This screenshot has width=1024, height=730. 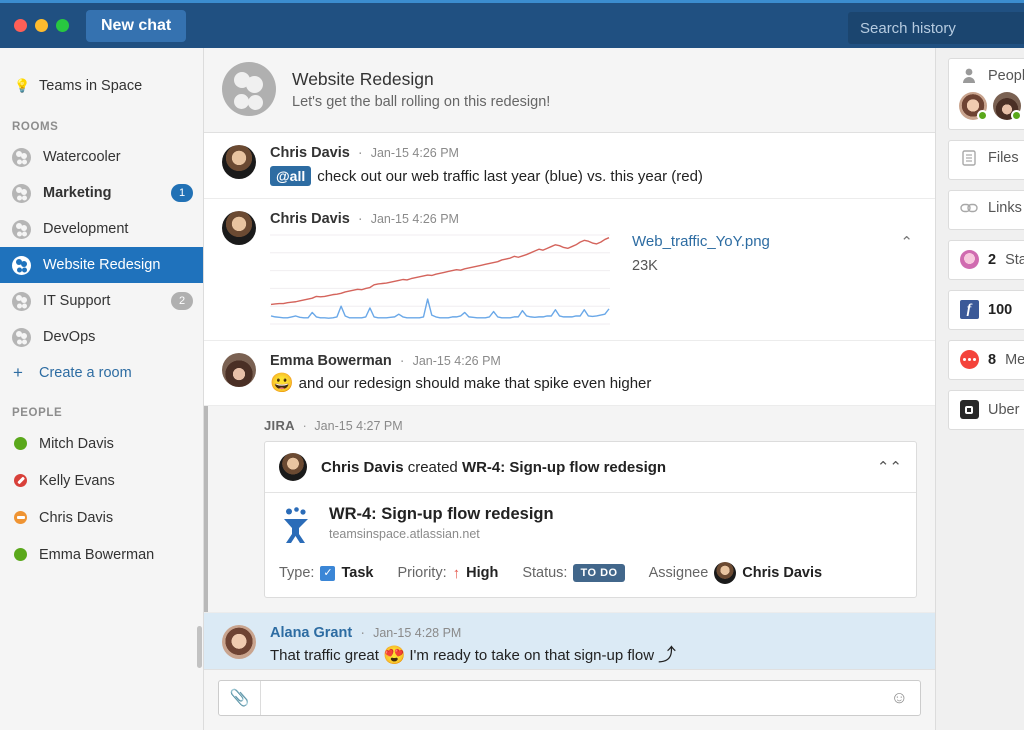 I want to click on message-input, so click(x=576, y=698).